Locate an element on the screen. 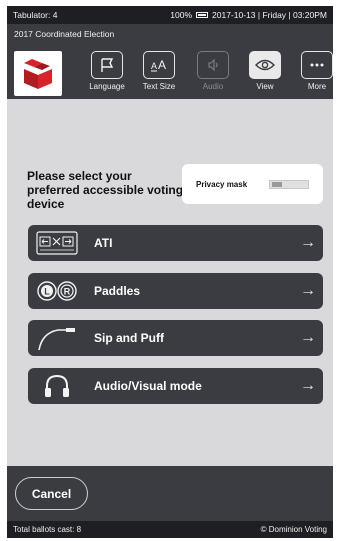  paddles-icon: L R is located at coordinates (54, 291).